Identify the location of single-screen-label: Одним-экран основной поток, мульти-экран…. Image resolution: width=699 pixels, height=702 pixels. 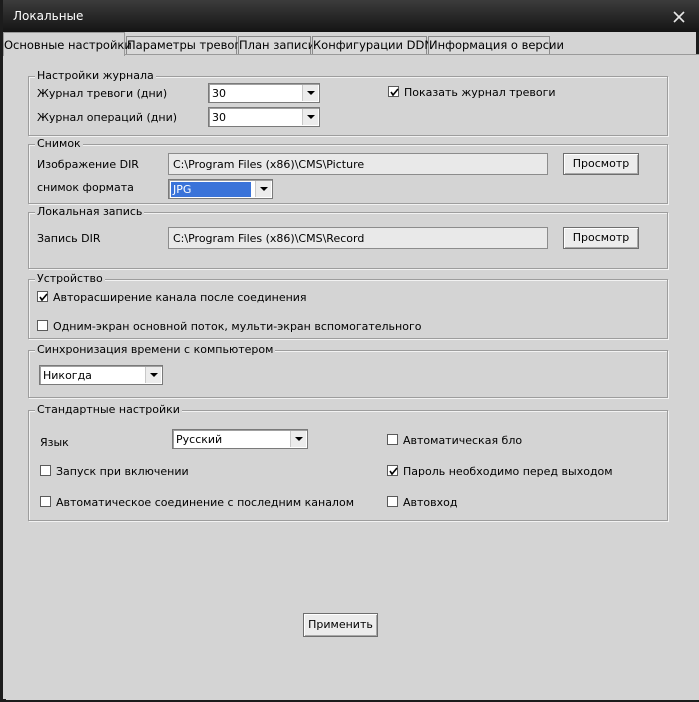
(237, 326).